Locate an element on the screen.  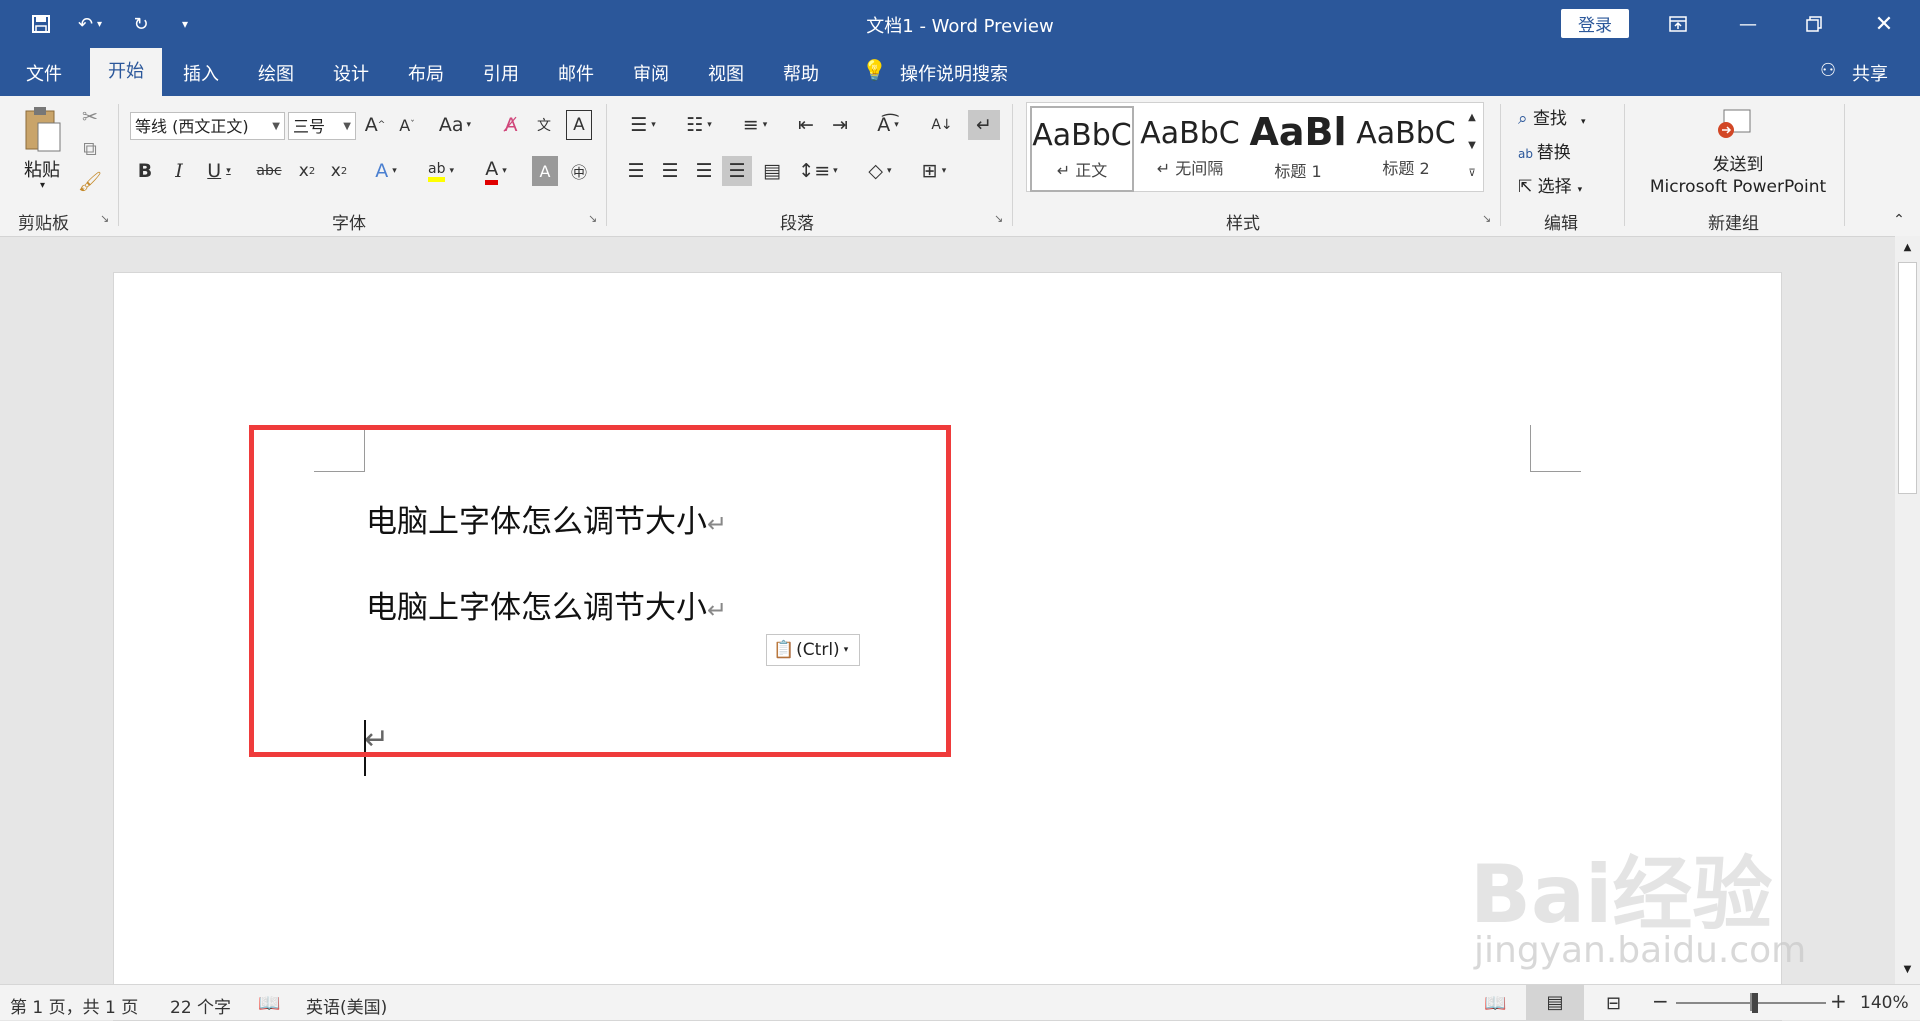
word-count: 22 个字 is located at coordinates (200, 1005).